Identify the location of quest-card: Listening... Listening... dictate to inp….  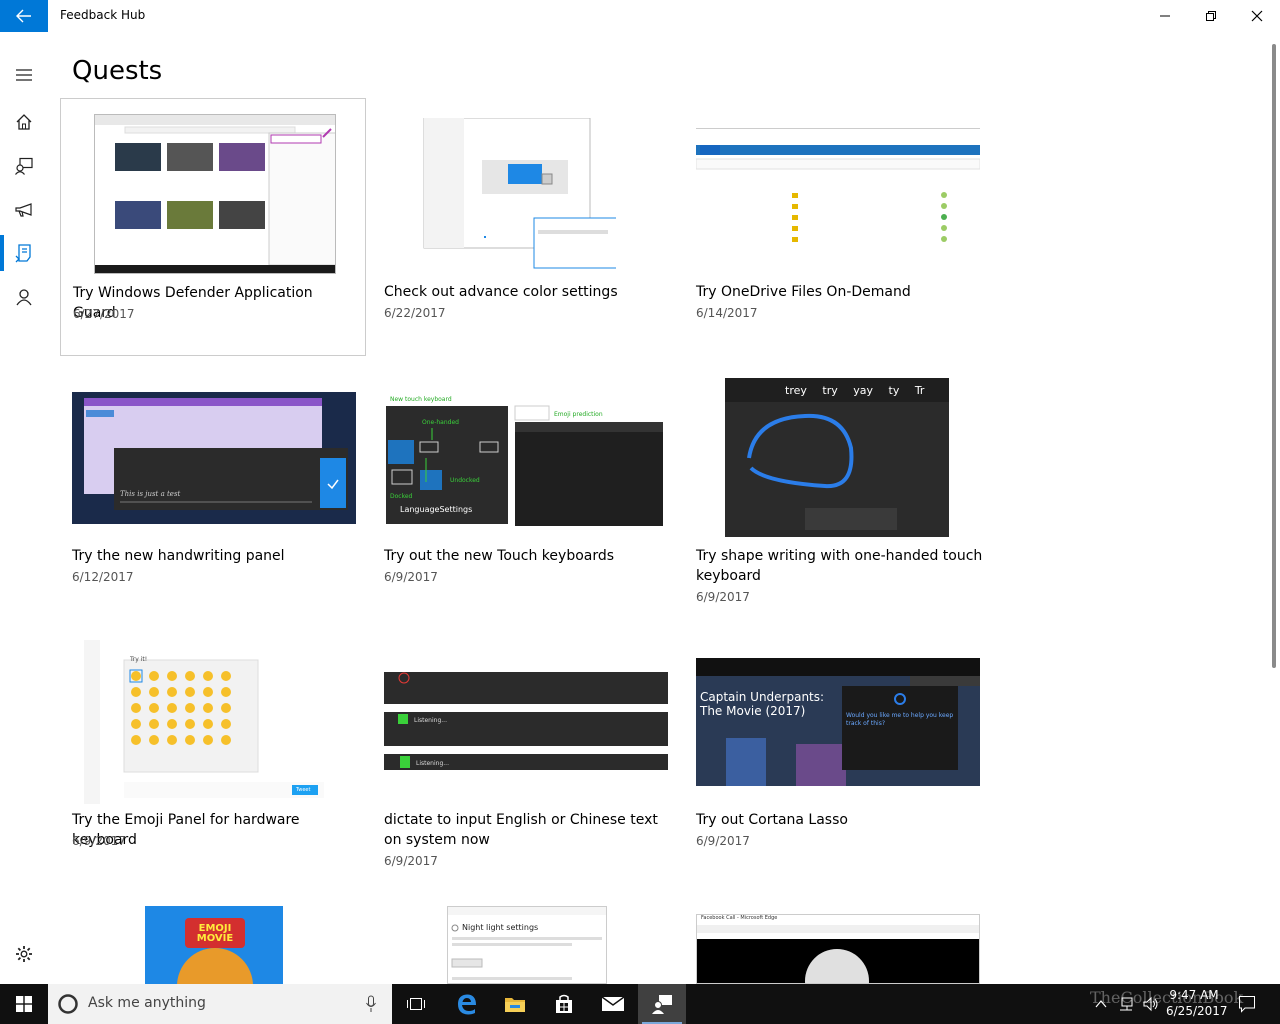
(525, 759).